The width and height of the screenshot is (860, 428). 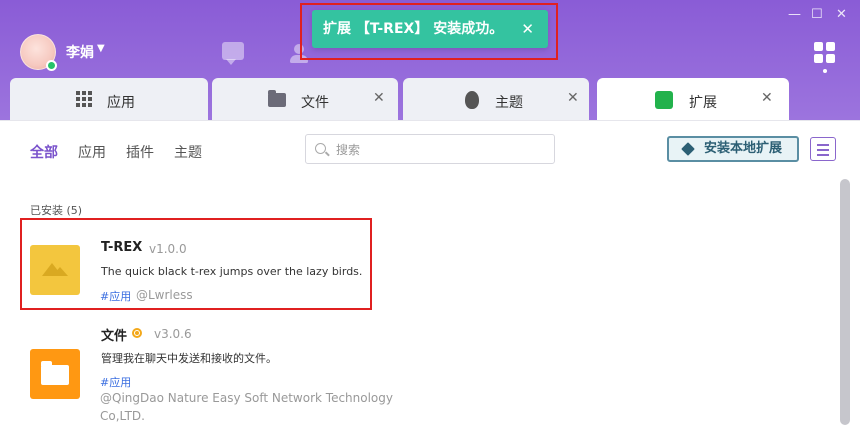 What do you see at coordinates (825, 57) in the screenshot?
I see `app-grid-icon` at bounding box center [825, 57].